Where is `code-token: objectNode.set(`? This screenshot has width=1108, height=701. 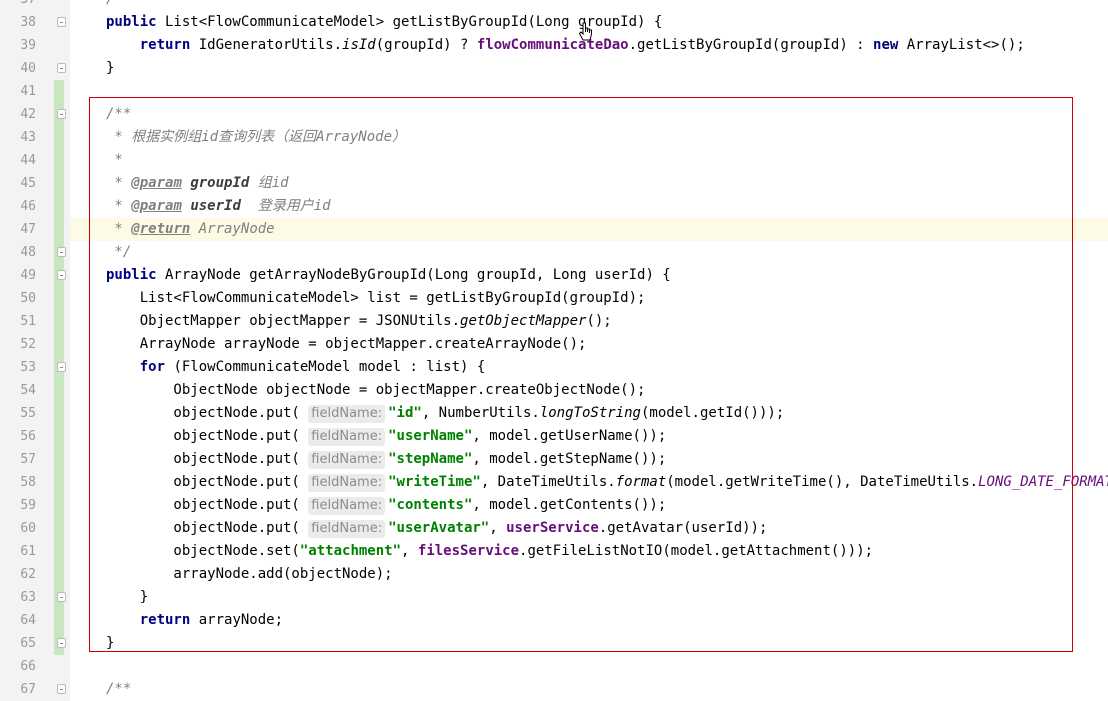 code-token: objectNode.set( is located at coordinates (203, 551).